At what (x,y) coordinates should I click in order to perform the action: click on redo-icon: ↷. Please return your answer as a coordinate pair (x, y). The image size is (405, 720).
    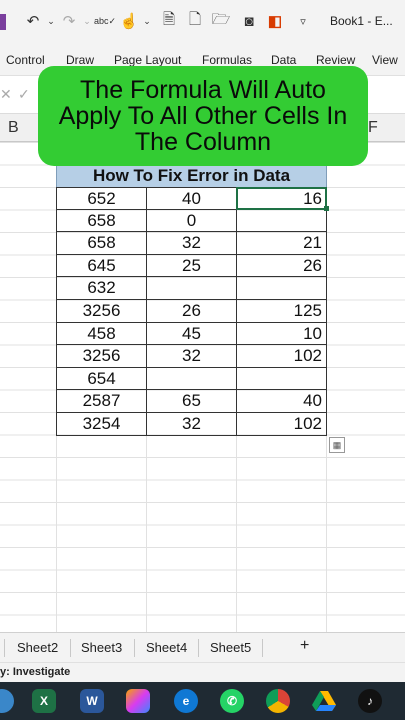
    Looking at the image, I should click on (69, 21).